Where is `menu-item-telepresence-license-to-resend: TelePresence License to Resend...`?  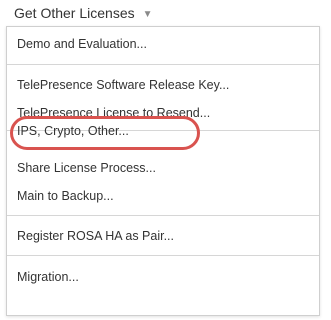
menu-item-telepresence-license-to-resend: TelePresence License to Resend... is located at coordinates (113, 113).